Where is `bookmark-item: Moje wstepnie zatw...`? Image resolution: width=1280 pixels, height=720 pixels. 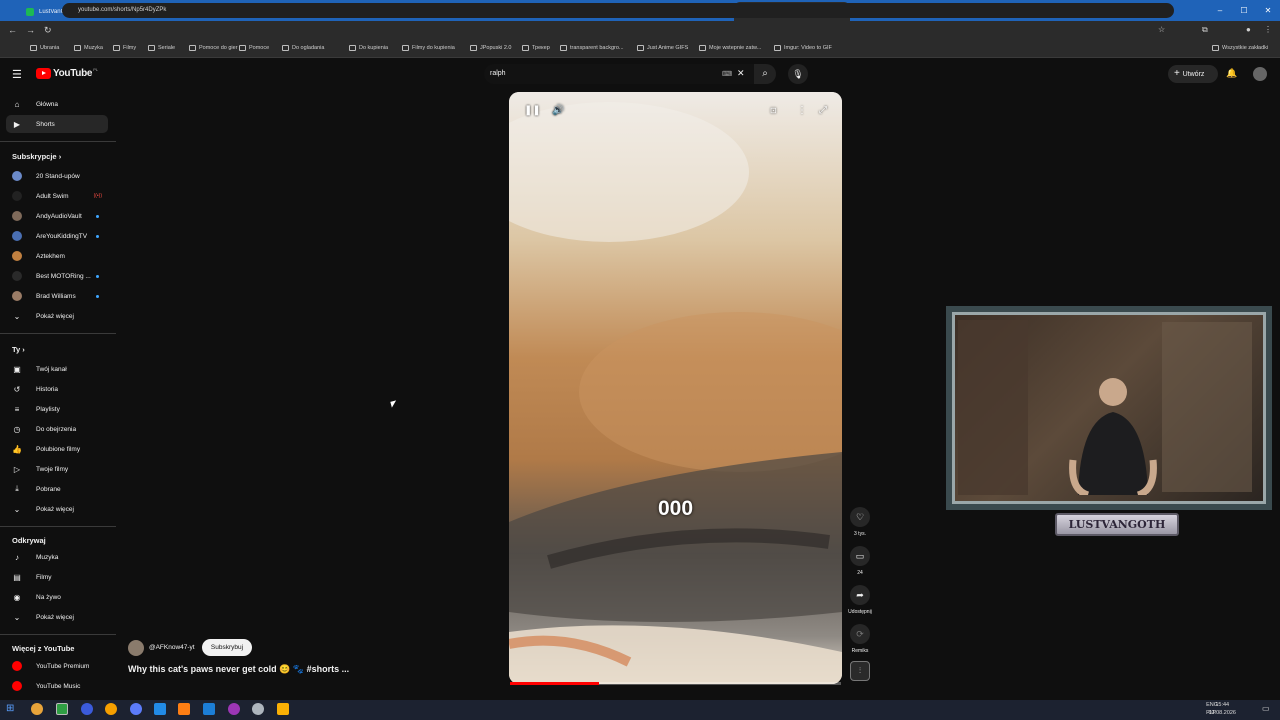
bookmark-item: Moje wstepnie zatw... is located at coordinates (730, 48).